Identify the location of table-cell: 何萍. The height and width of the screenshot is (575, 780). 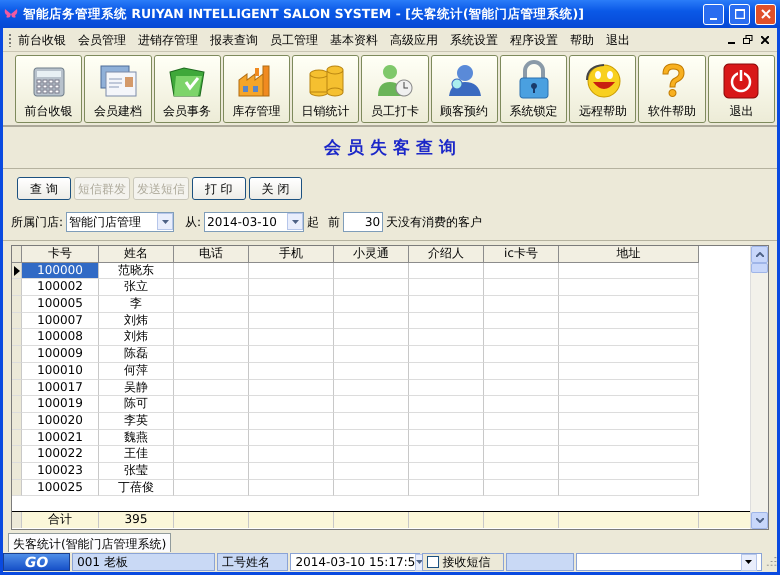
(136, 371).